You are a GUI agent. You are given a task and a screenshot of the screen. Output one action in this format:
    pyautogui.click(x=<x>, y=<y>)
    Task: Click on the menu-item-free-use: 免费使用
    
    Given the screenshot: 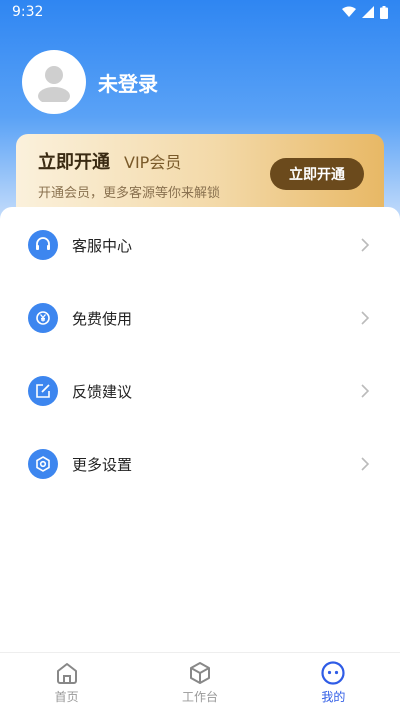 What is the action you would take?
    pyautogui.click(x=200, y=318)
    